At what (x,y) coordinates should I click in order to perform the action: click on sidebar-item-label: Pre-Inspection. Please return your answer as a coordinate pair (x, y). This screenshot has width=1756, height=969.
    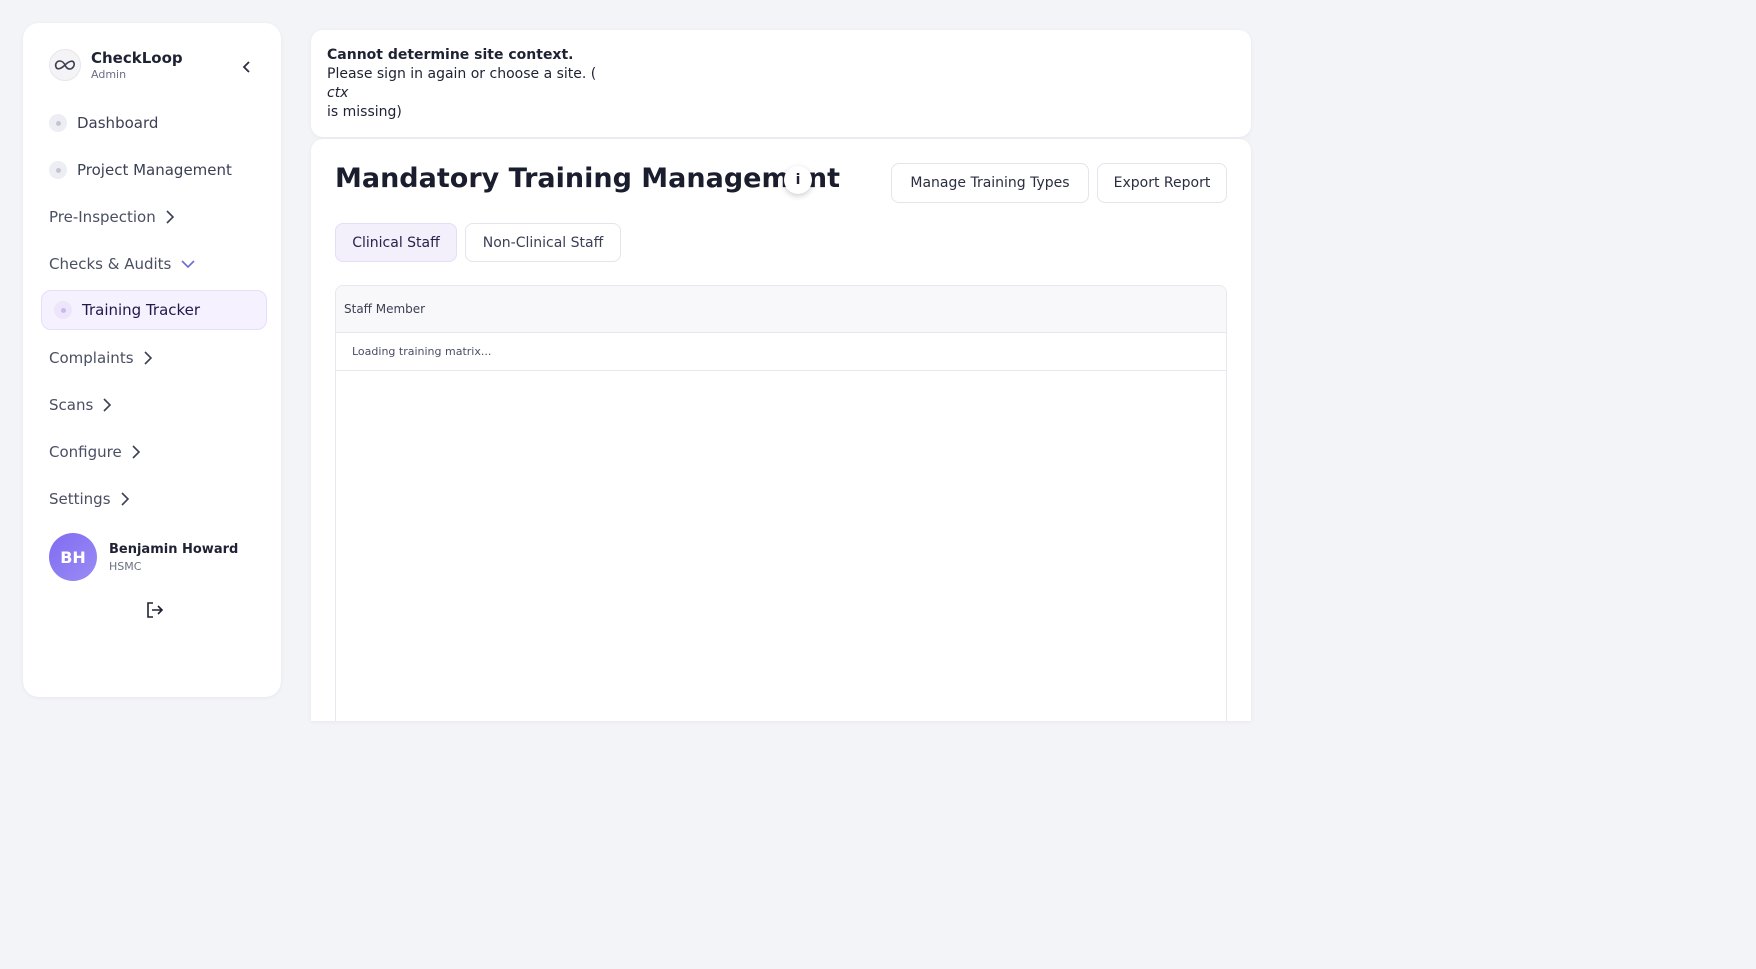
    Looking at the image, I should click on (102, 217).